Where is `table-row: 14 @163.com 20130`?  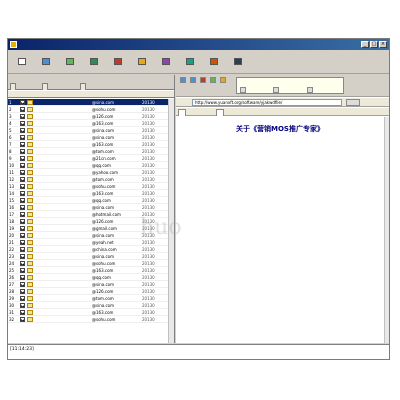
table-row: 14 @163.com 20130 is located at coordinates (91, 193).